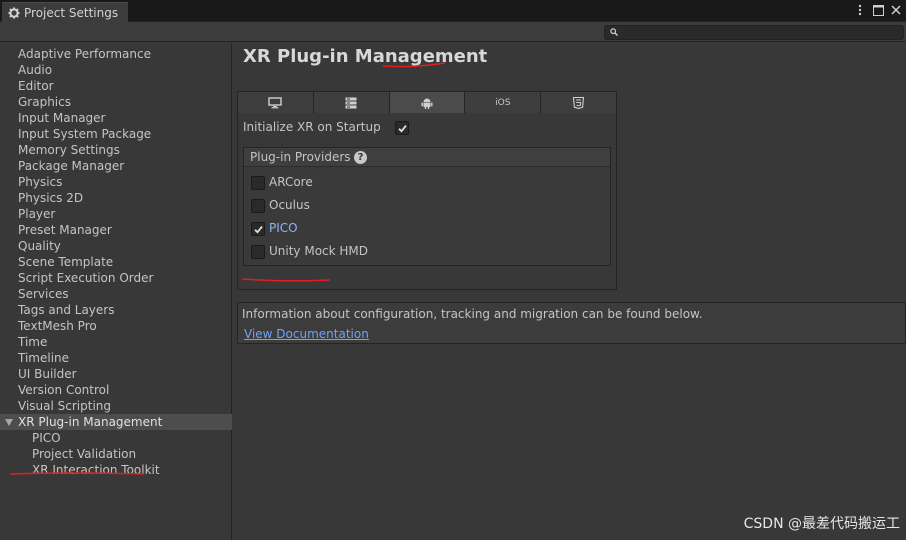 The width and height of the screenshot is (906, 540). I want to click on html5-icon, so click(579, 102).